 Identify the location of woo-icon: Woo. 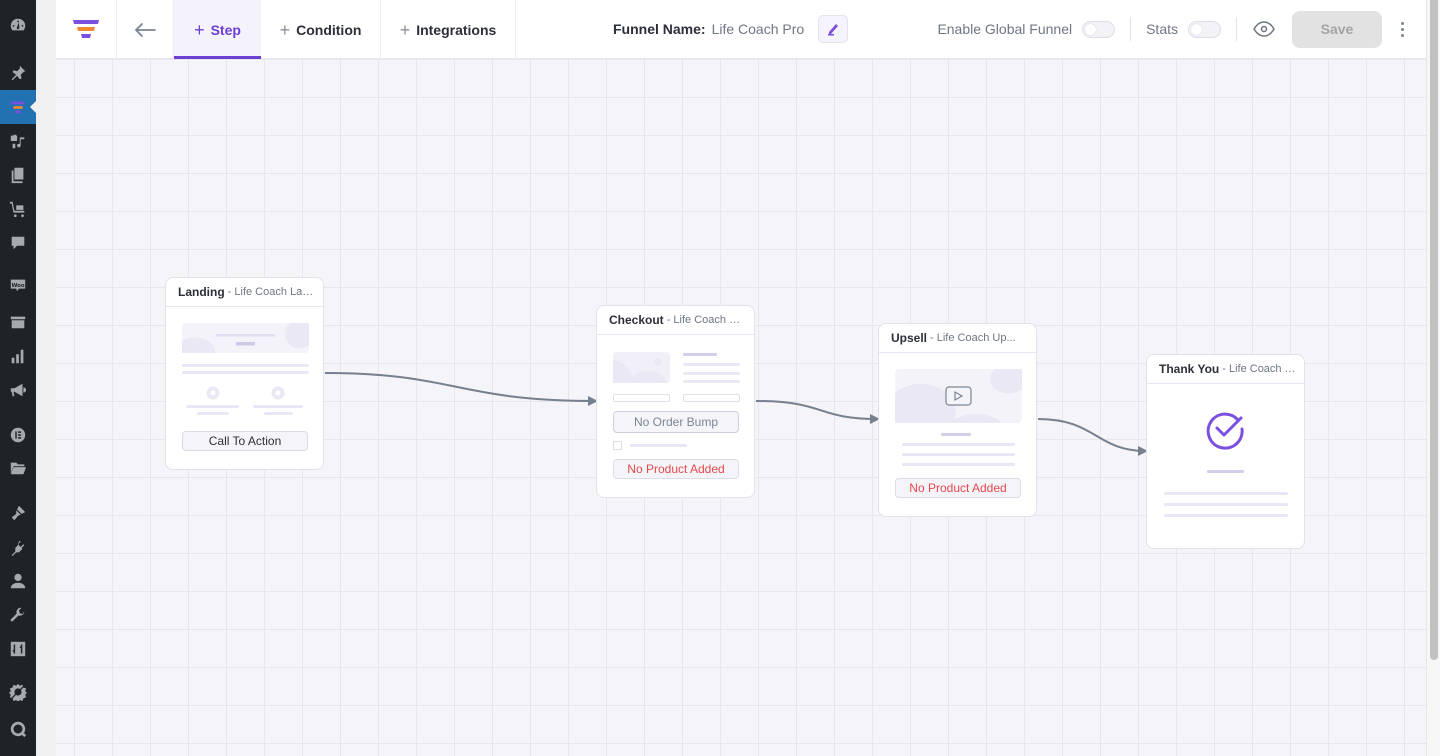
(18, 285).